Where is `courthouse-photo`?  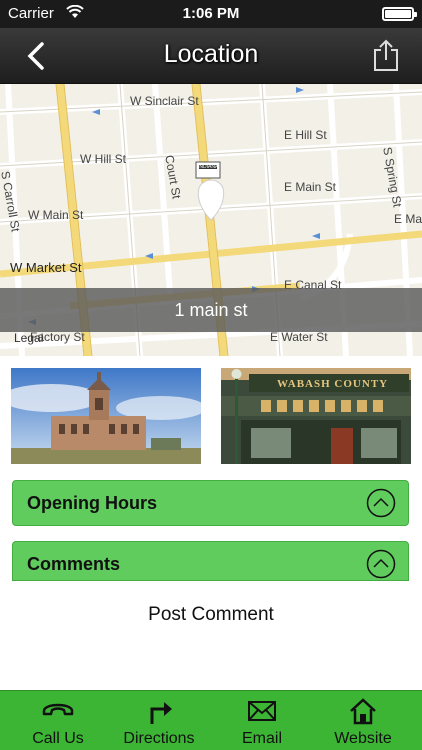 courthouse-photo is located at coordinates (106, 416).